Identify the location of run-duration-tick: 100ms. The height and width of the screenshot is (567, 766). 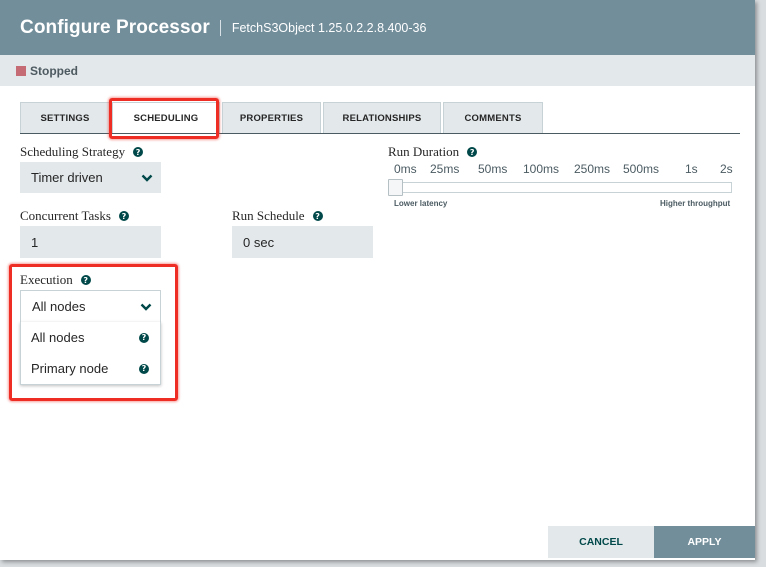
(541, 169).